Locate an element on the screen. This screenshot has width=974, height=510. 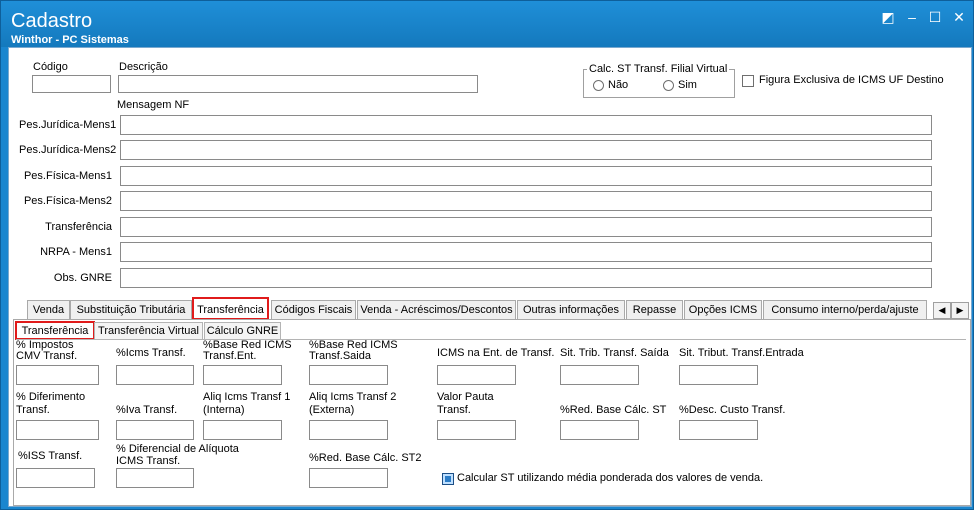
base-red-ent-input is located at coordinates (242, 375).